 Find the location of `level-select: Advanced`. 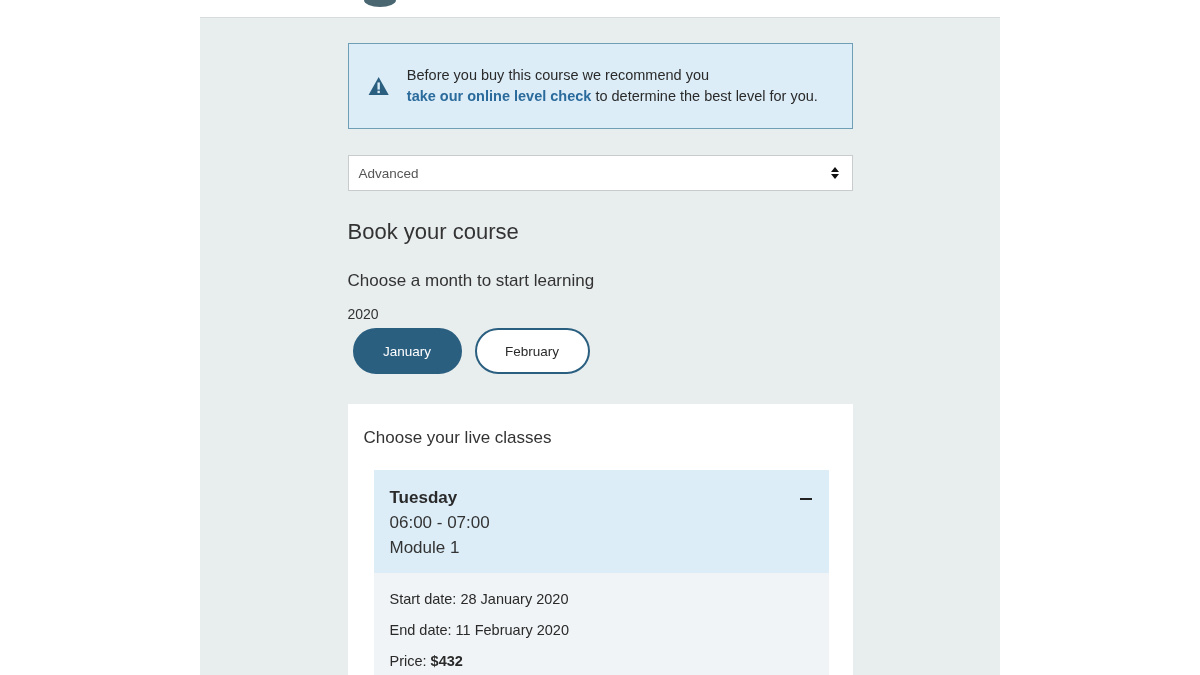

level-select: Advanced is located at coordinates (600, 173).